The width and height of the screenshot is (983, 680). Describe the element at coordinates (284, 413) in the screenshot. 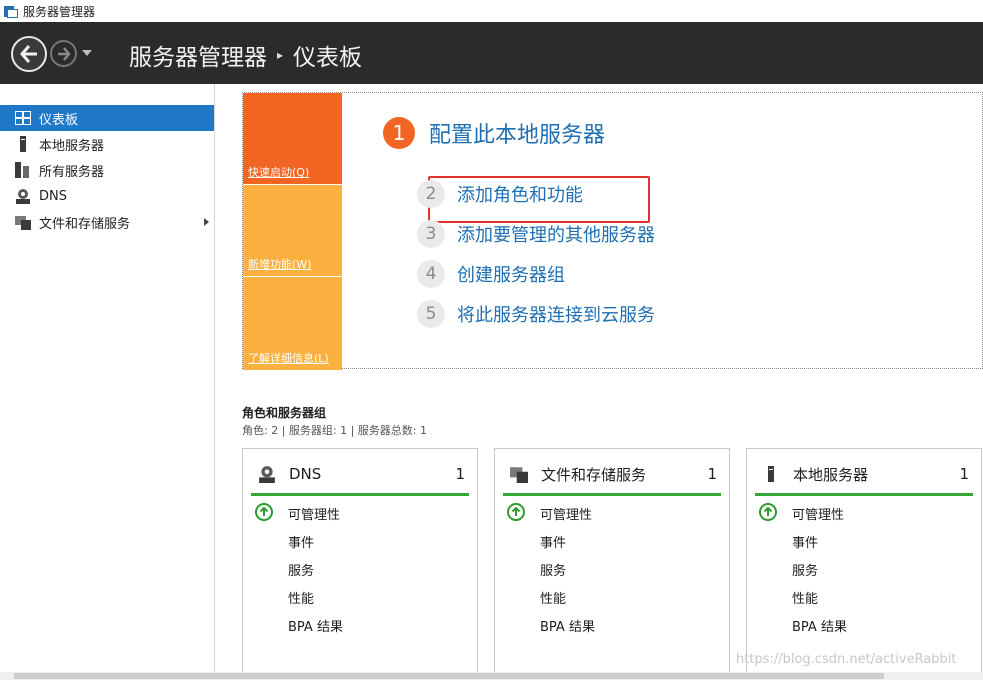

I see `roles-section-title: 角色和服务器组` at that location.